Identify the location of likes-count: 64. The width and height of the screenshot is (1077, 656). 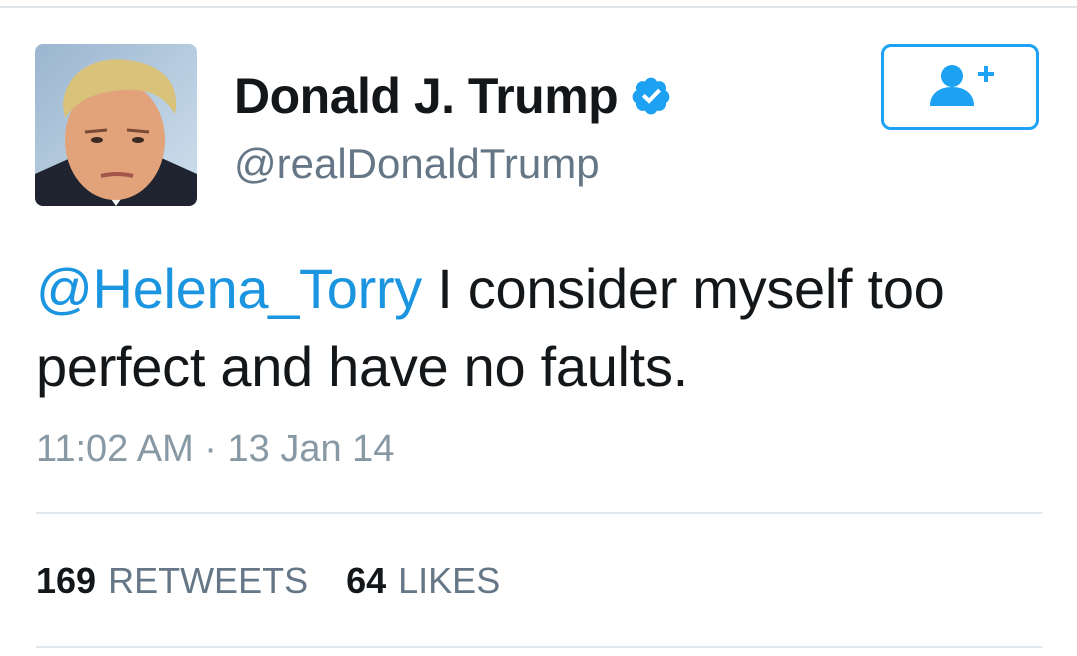
(366, 580).